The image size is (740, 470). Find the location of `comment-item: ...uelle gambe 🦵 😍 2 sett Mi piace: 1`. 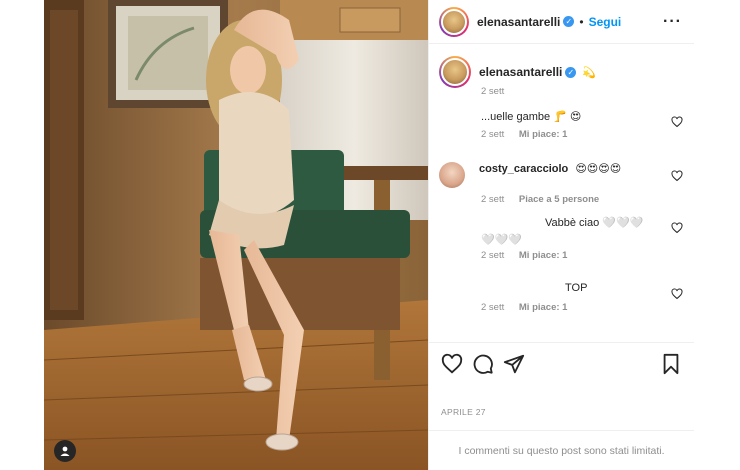

comment-item: ...uelle gambe 🦵 😍 2 sett Mi piace: 1 is located at coordinates (562, 125).